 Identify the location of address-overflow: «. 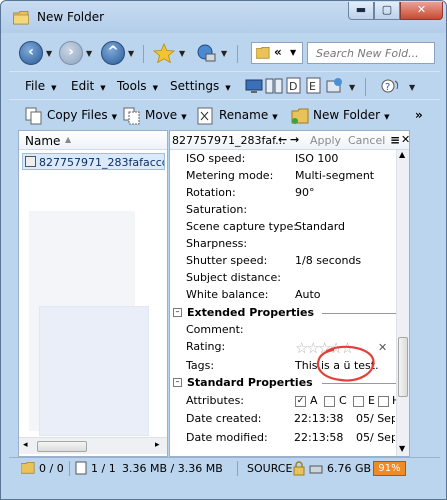
(278, 52).